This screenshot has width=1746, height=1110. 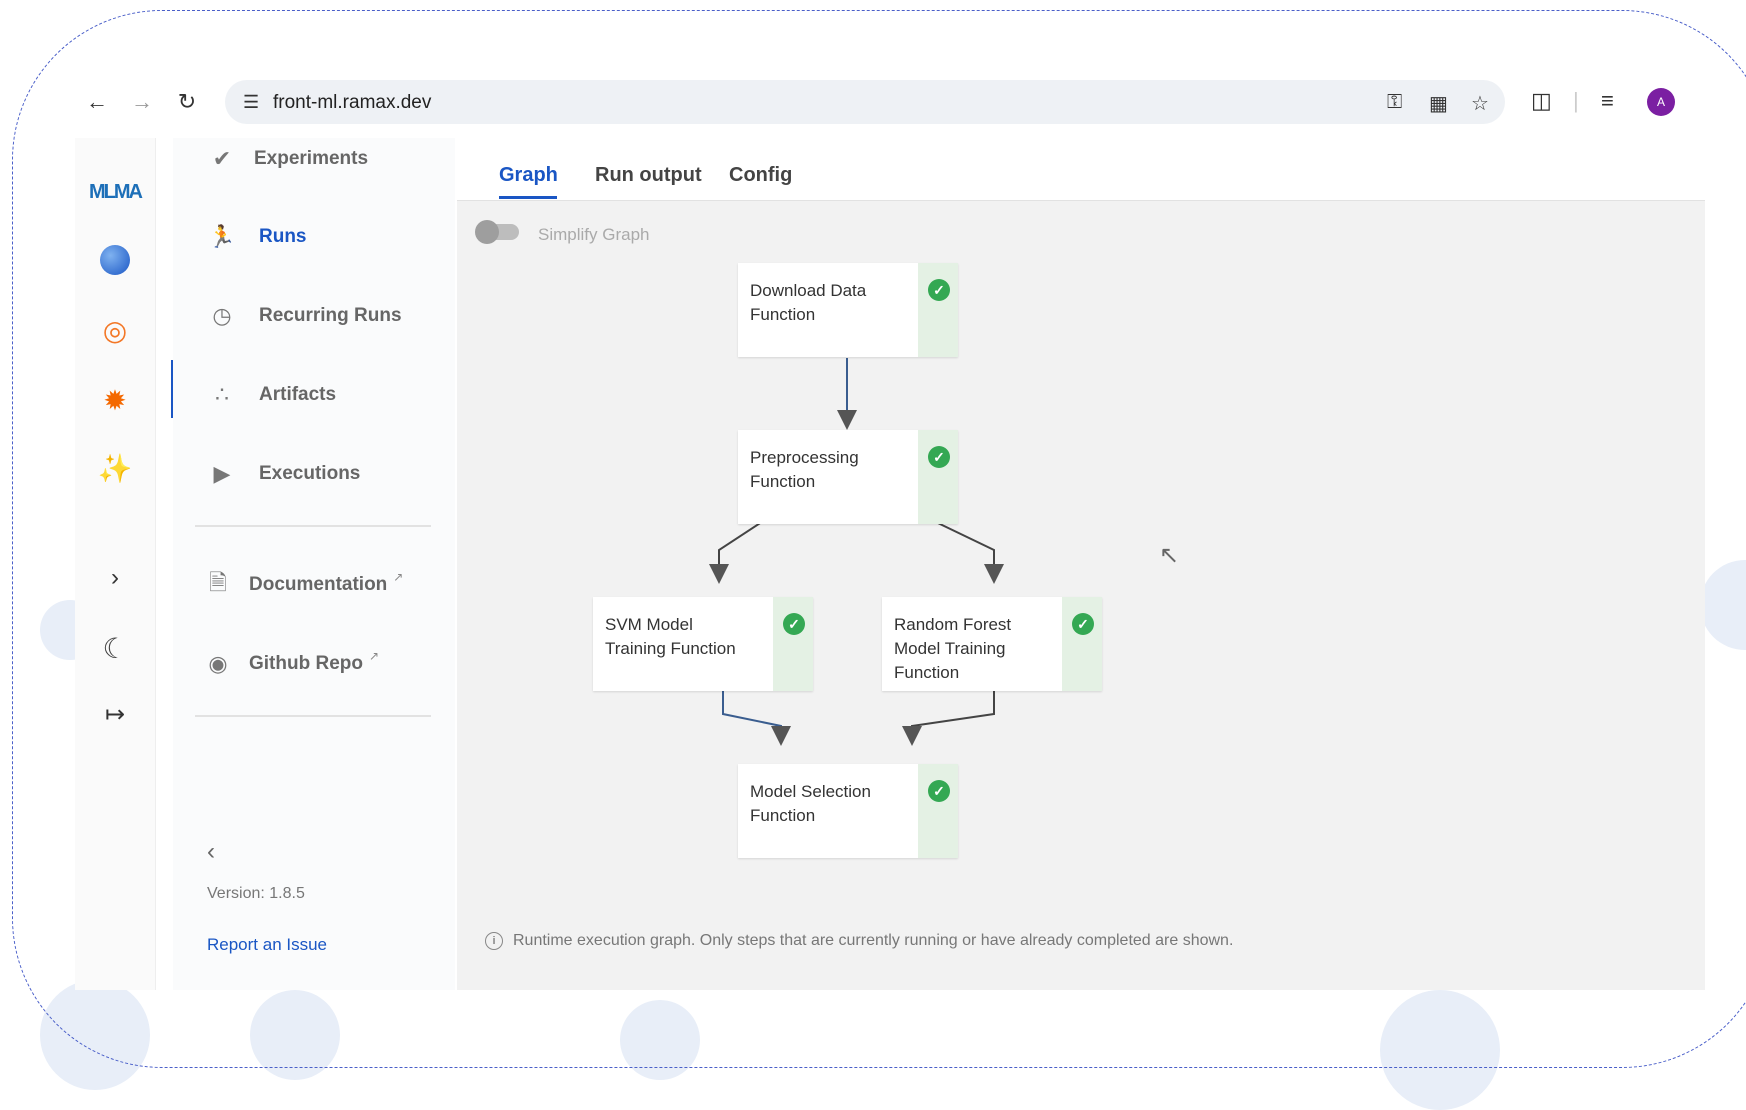 What do you see at coordinates (283, 236) in the screenshot?
I see `sidebar-item-label: Runs` at bounding box center [283, 236].